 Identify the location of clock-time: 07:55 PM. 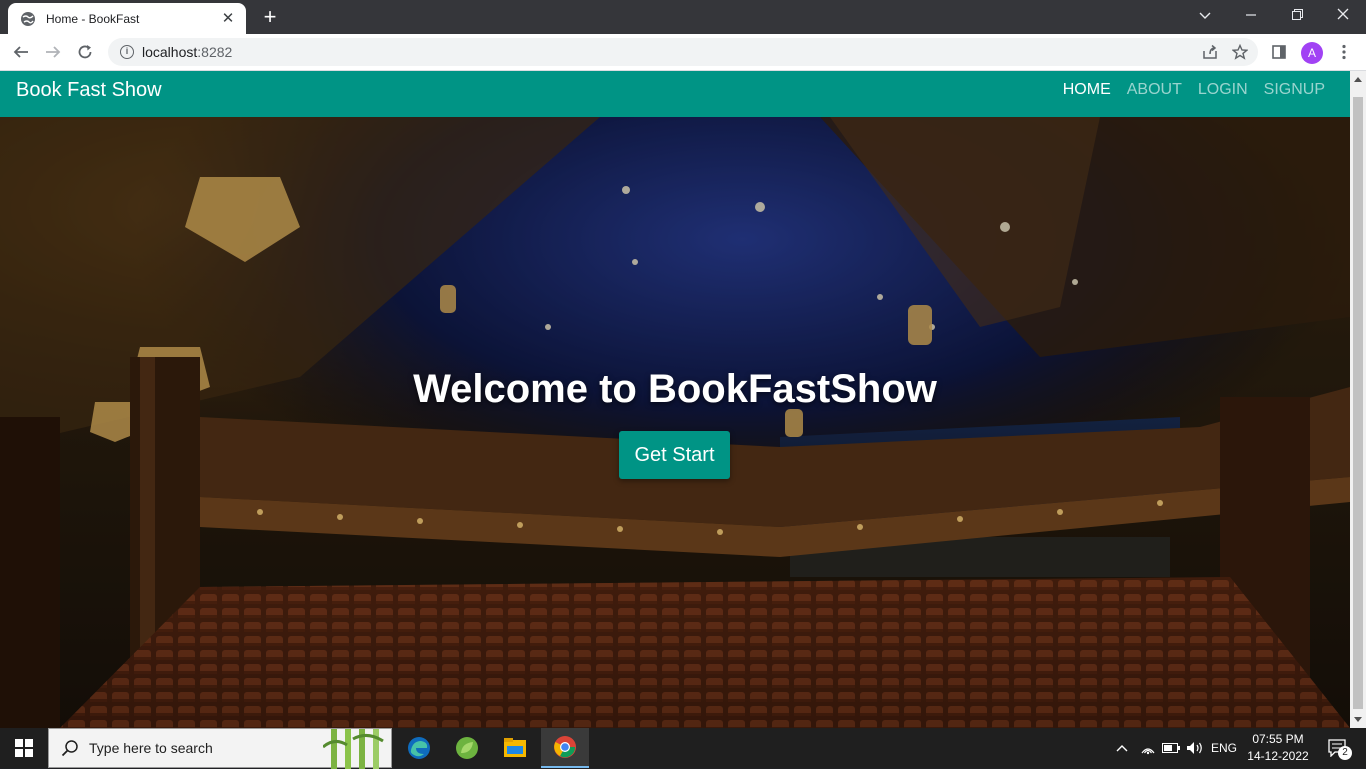
(1278, 739).